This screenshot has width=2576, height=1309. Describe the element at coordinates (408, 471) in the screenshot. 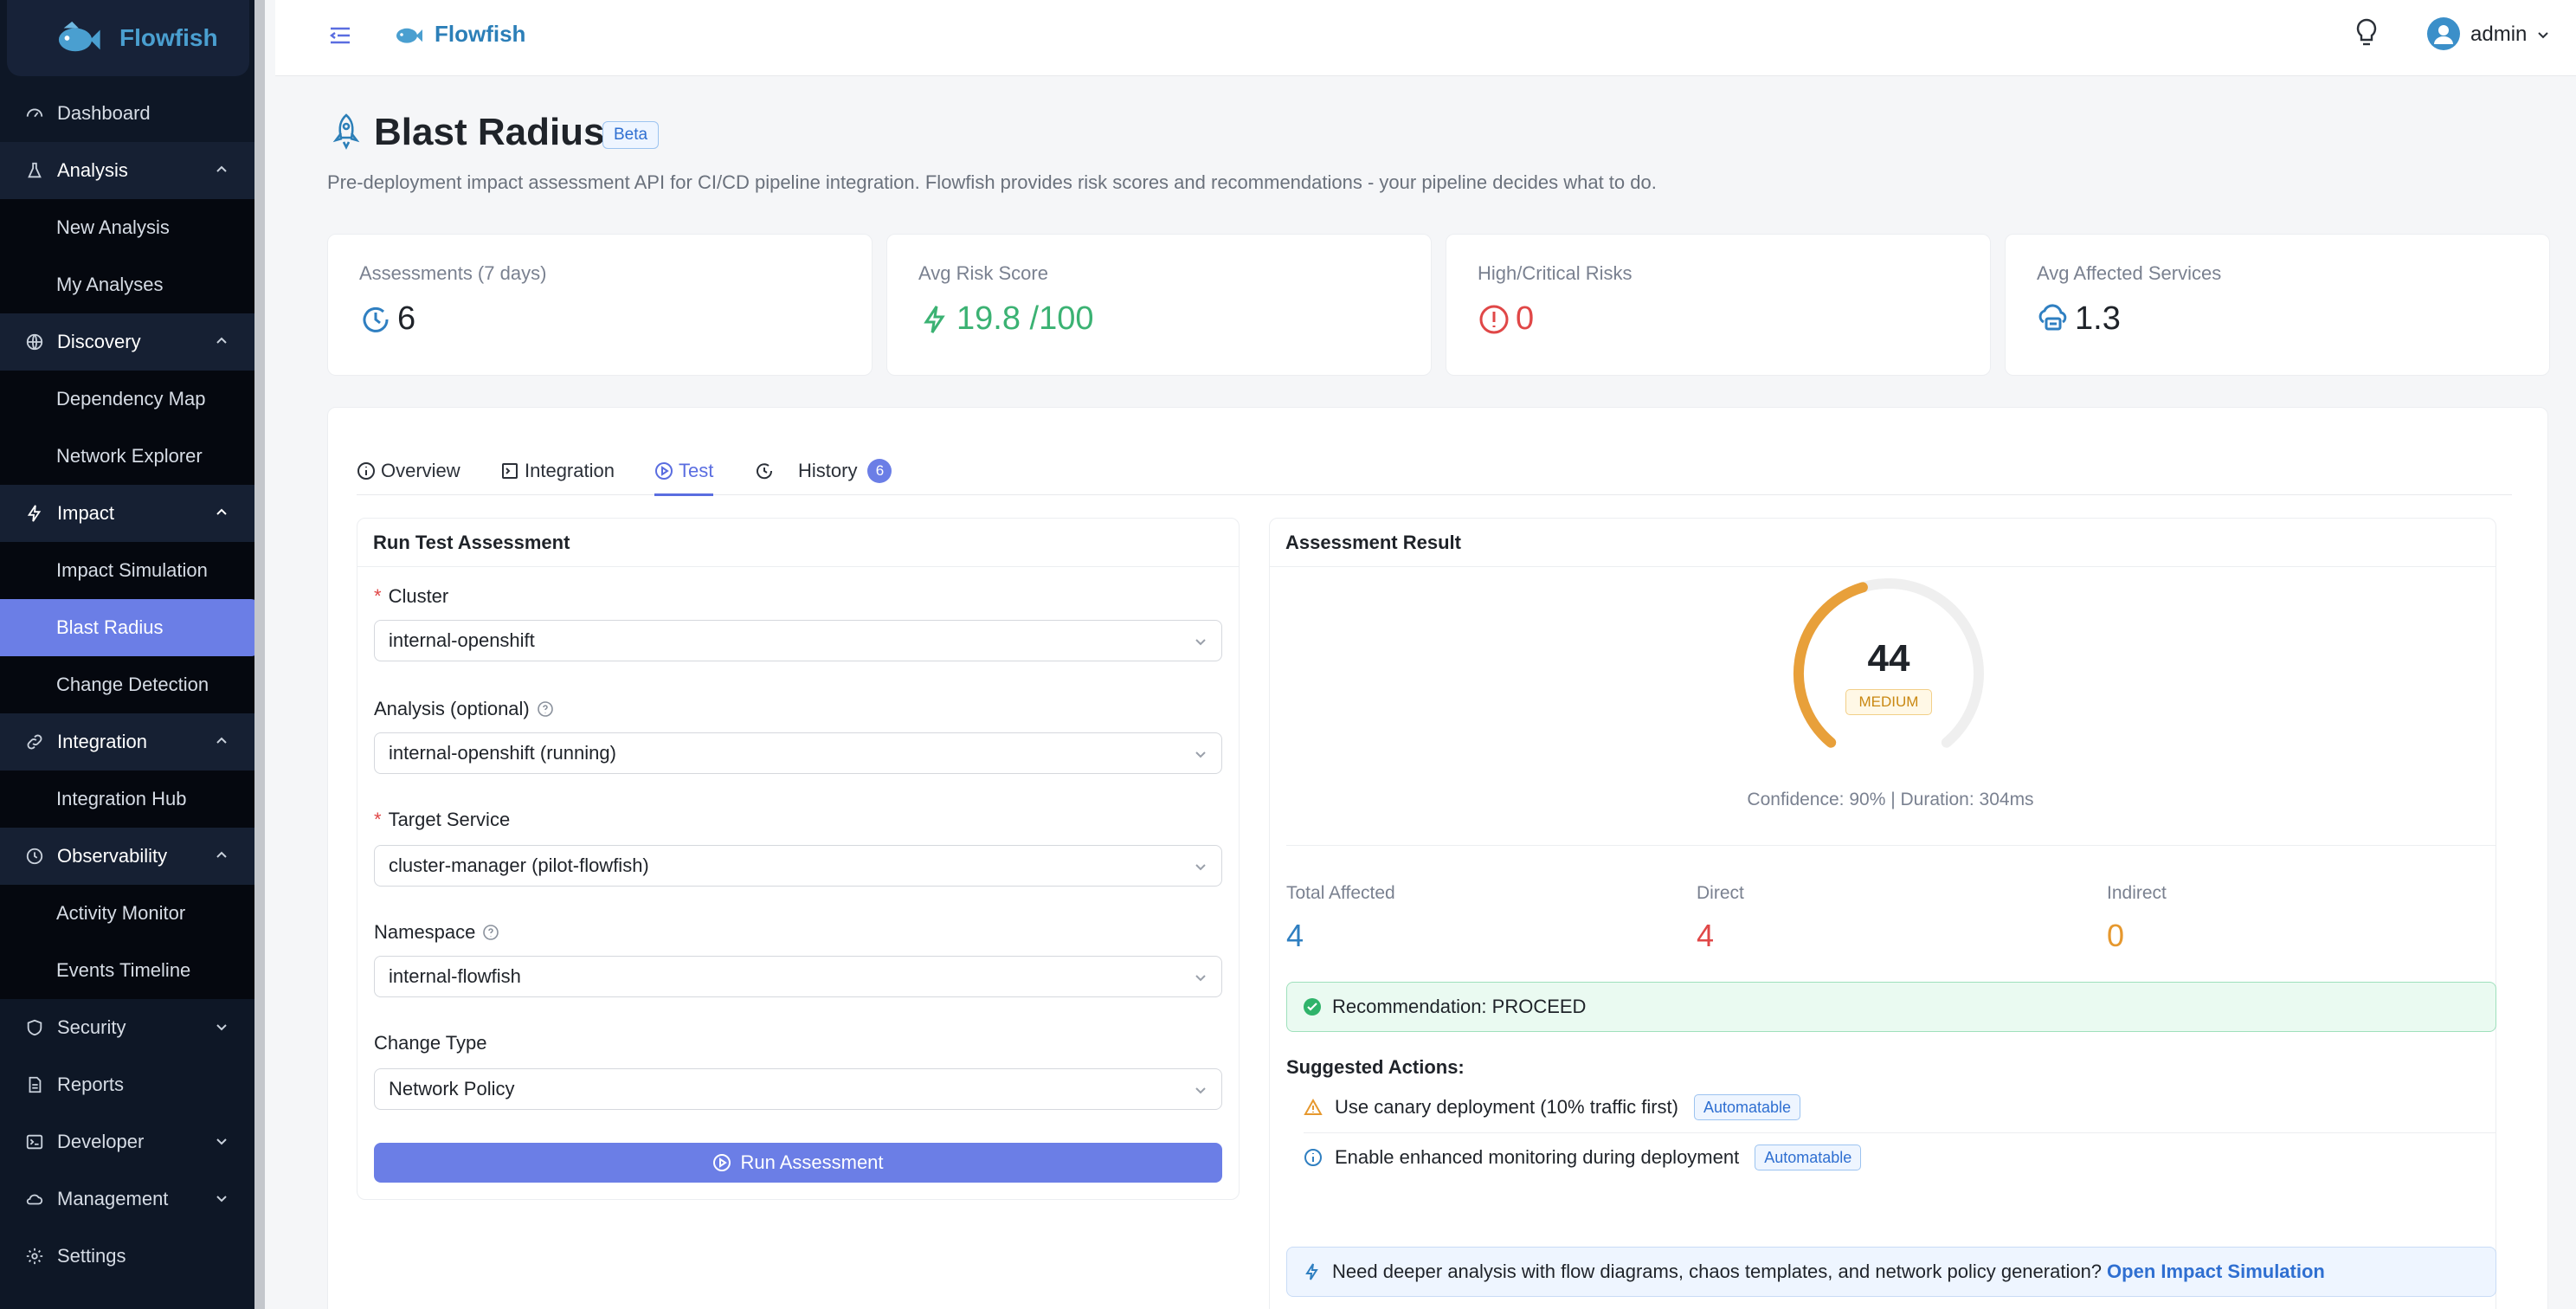

I see `tab-overview: Overview` at that location.